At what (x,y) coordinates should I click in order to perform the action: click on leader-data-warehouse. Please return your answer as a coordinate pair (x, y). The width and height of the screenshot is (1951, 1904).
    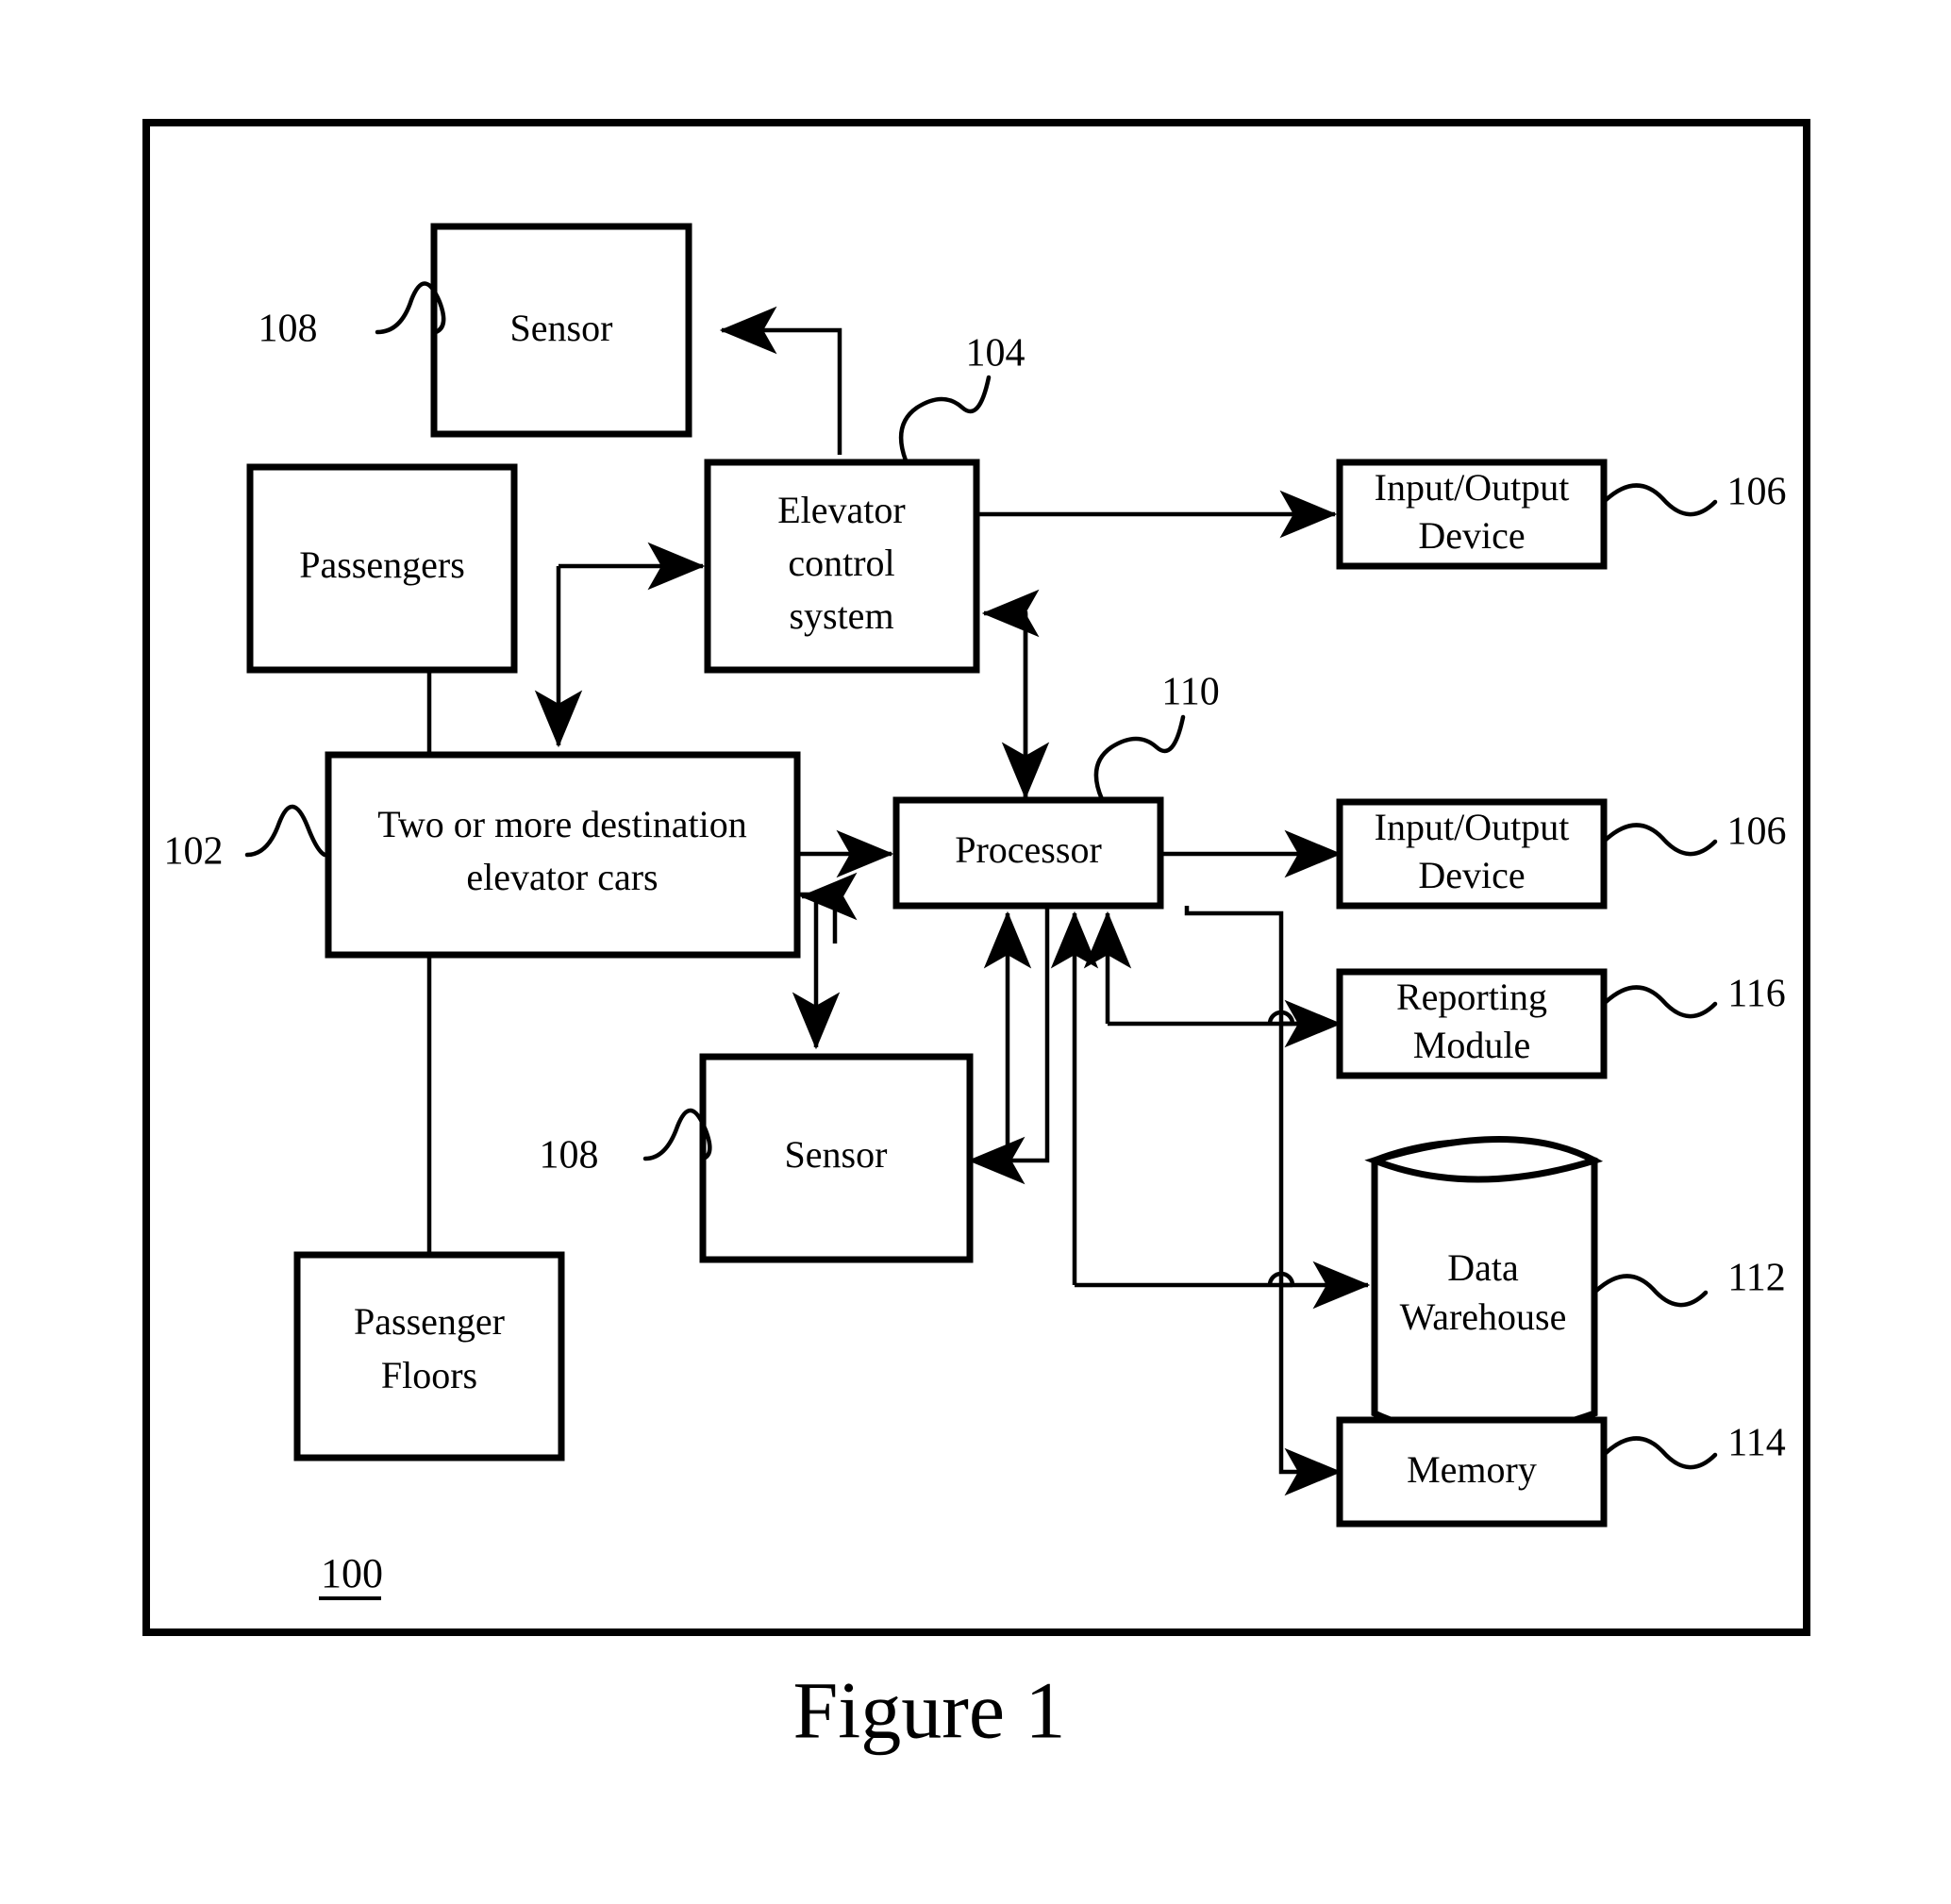
    Looking at the image, I should click on (1651, 1291).